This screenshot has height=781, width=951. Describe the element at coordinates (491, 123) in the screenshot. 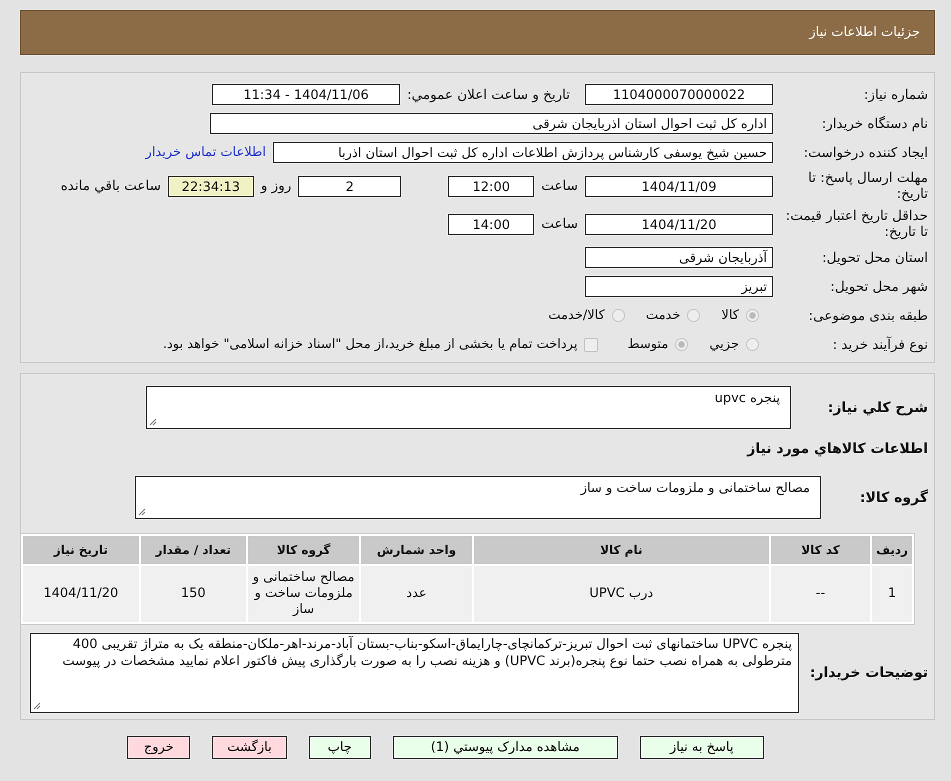

I see `buyer-field: اداره کل ثبت احوال استان اذربایجان شرقی` at that location.